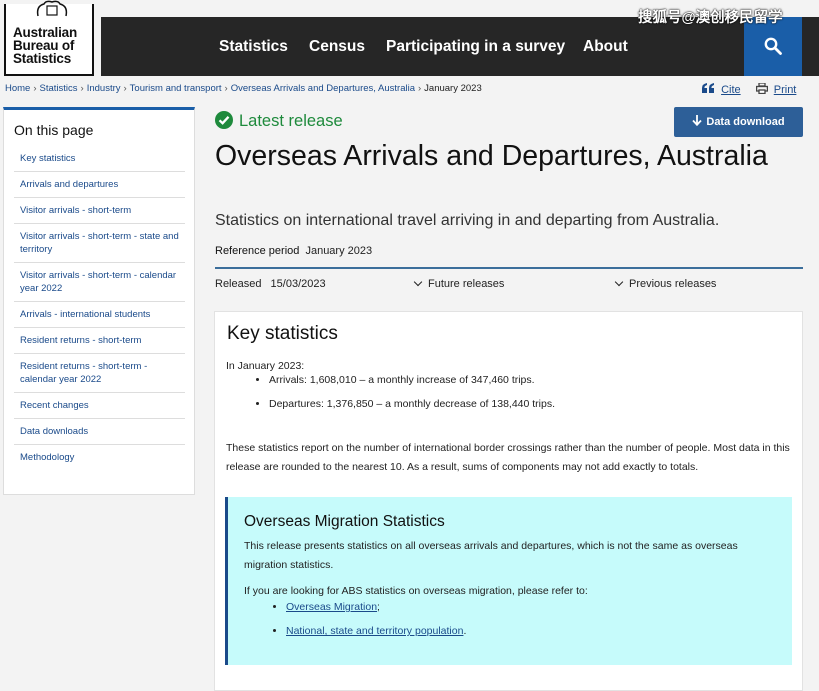 The width and height of the screenshot is (819, 691). What do you see at coordinates (99, 432) in the screenshot?
I see `sidebar-item-data-downloads: Data downloads` at bounding box center [99, 432].